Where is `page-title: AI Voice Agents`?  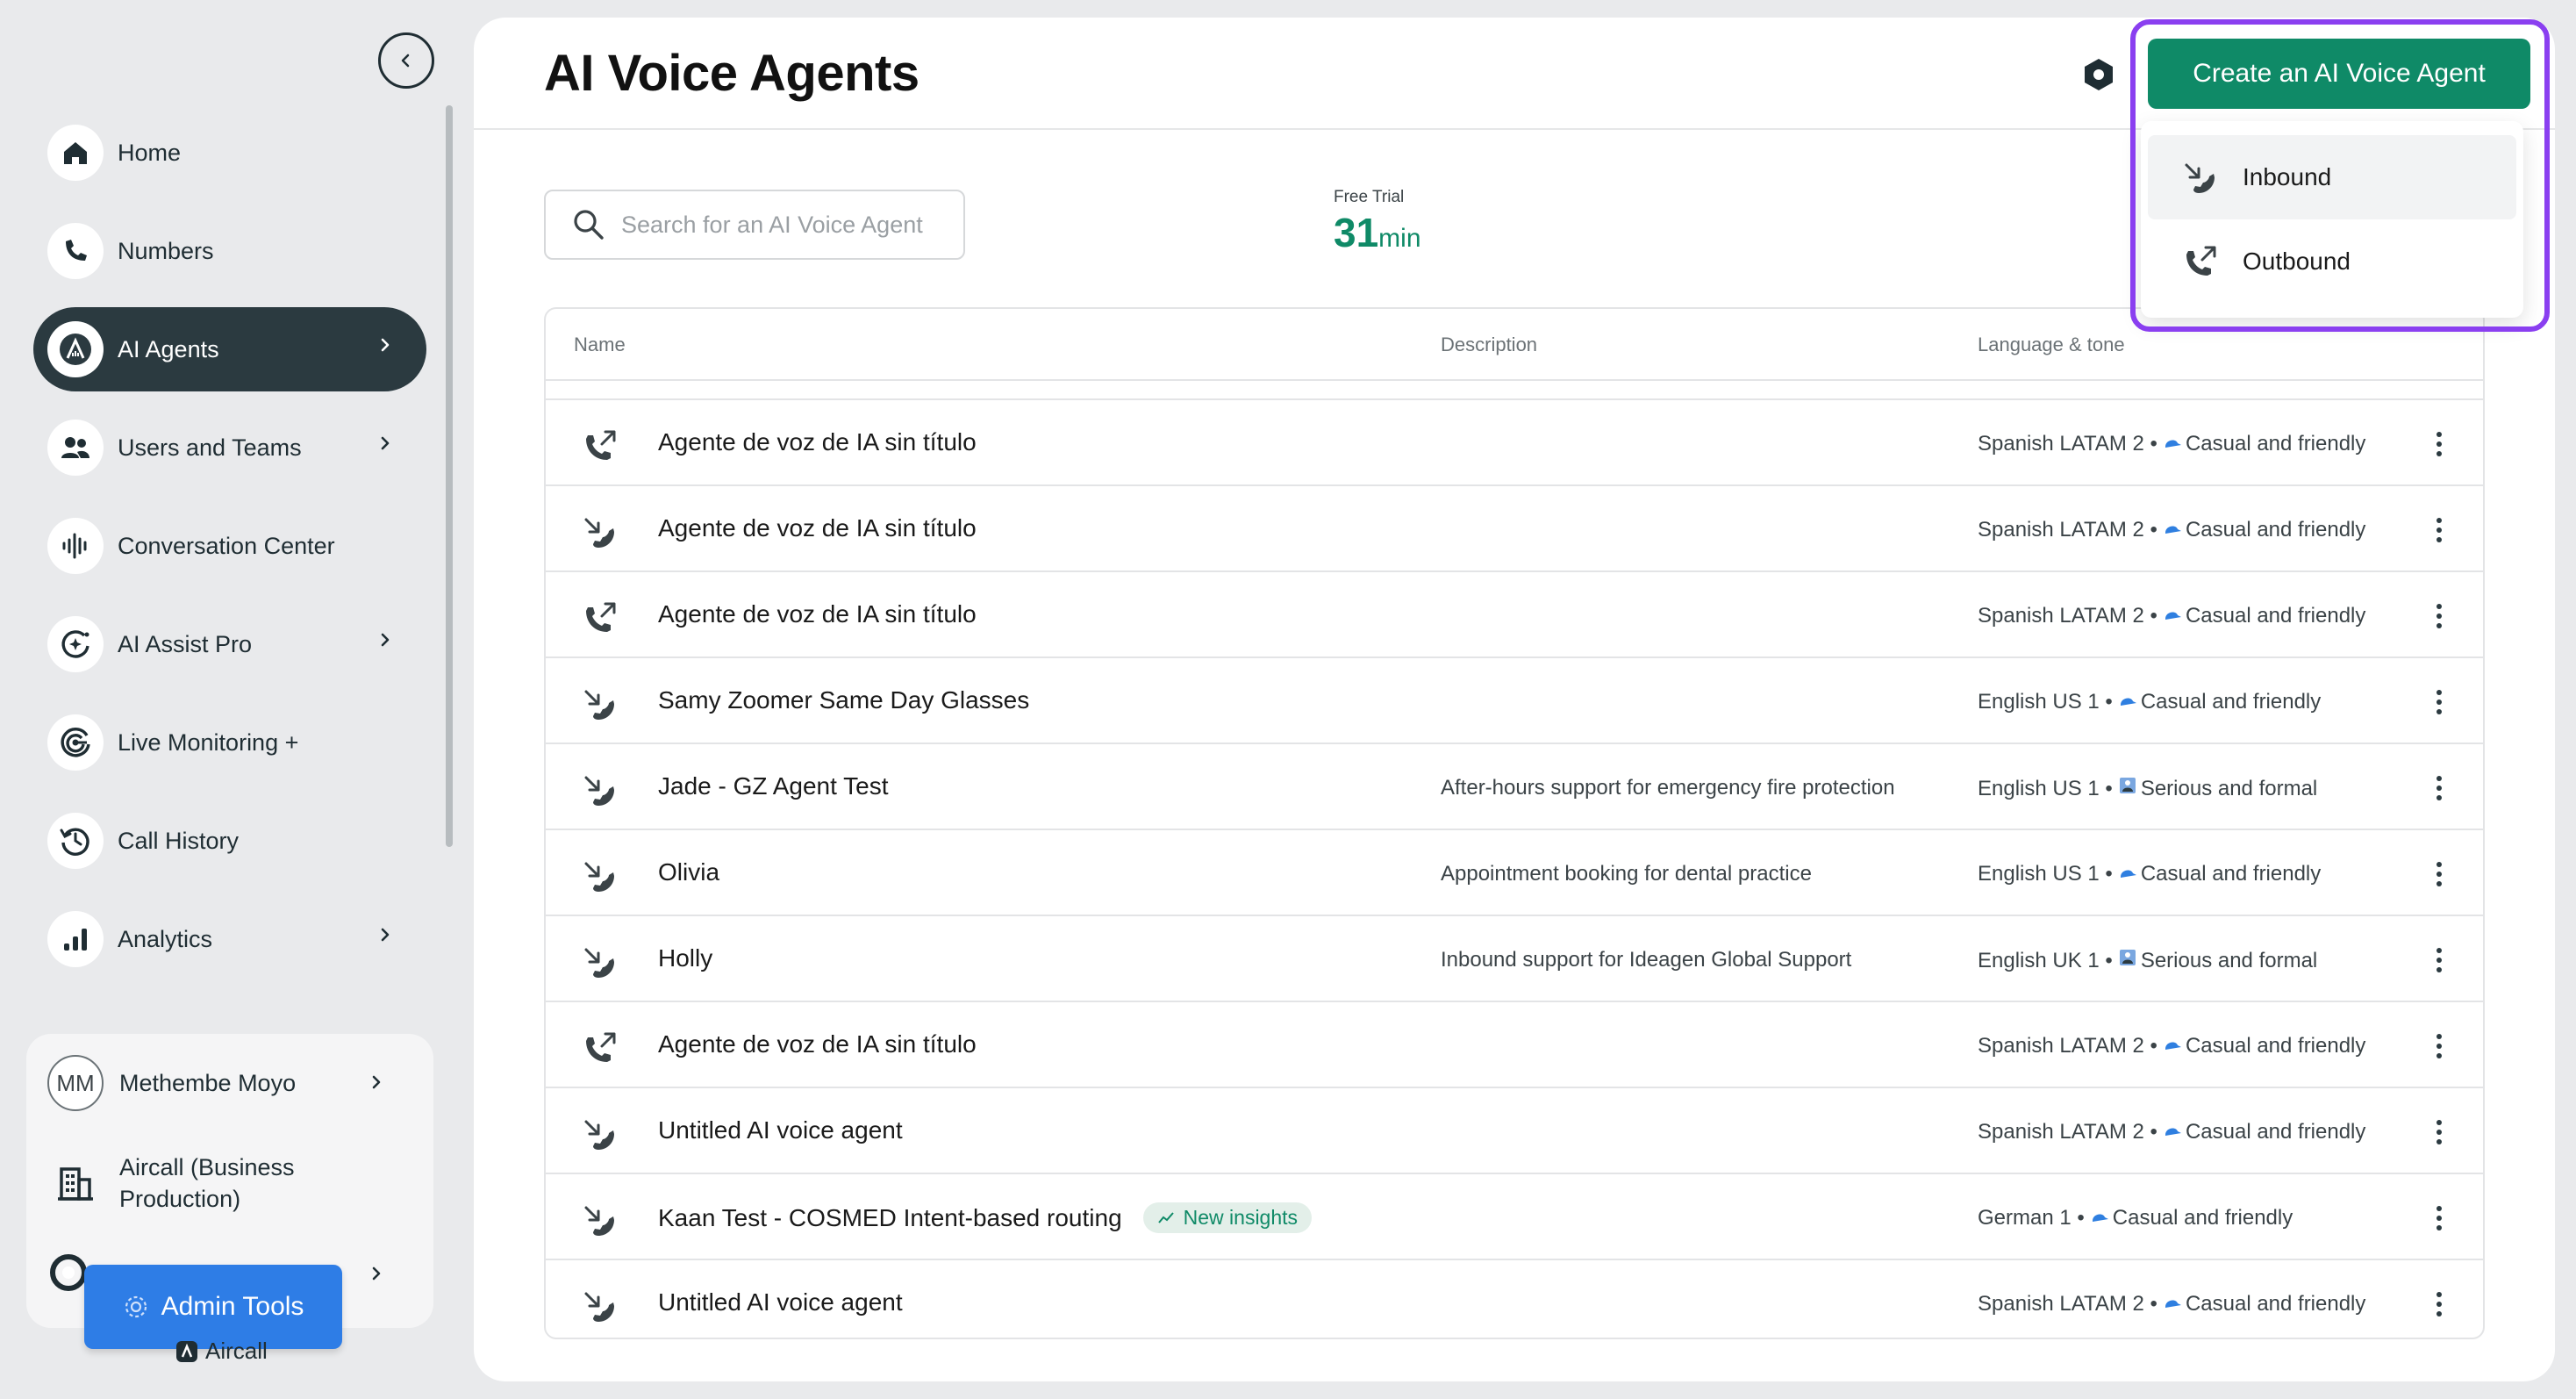 page-title: AI Voice Agents is located at coordinates (731, 73).